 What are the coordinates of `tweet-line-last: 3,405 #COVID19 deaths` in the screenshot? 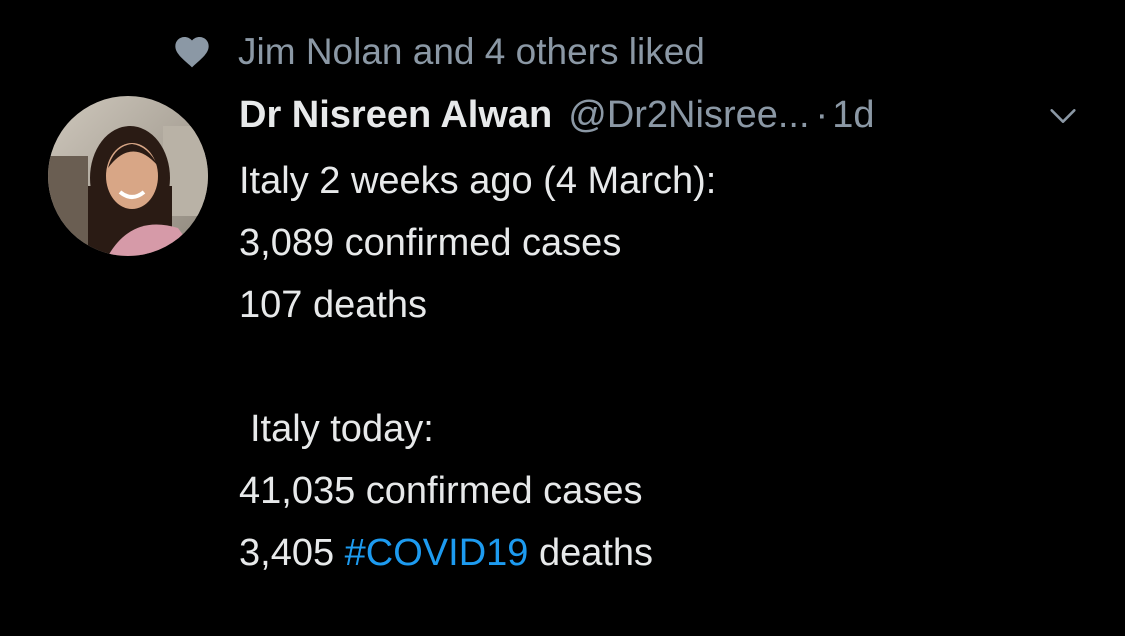 It's located at (669, 553).